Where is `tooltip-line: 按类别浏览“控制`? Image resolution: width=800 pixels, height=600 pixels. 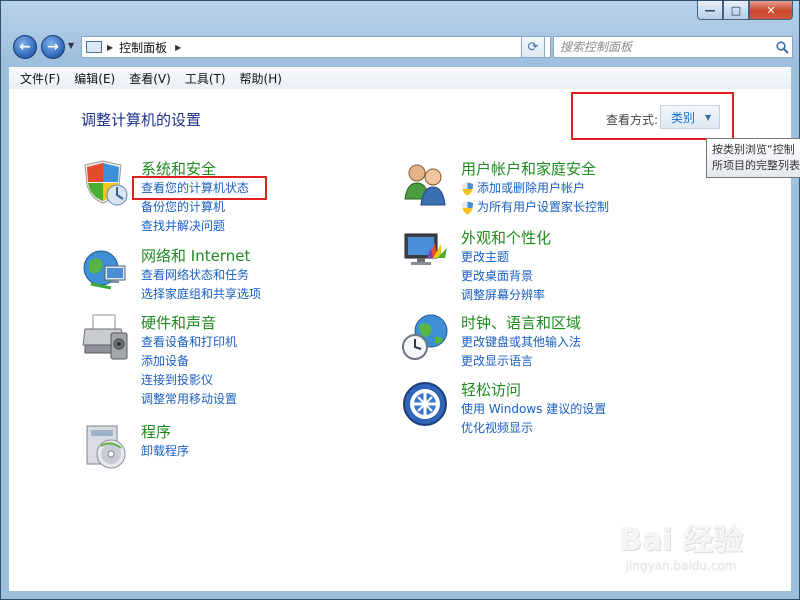
tooltip-line: 按类别浏览“控制 is located at coordinates (753, 149).